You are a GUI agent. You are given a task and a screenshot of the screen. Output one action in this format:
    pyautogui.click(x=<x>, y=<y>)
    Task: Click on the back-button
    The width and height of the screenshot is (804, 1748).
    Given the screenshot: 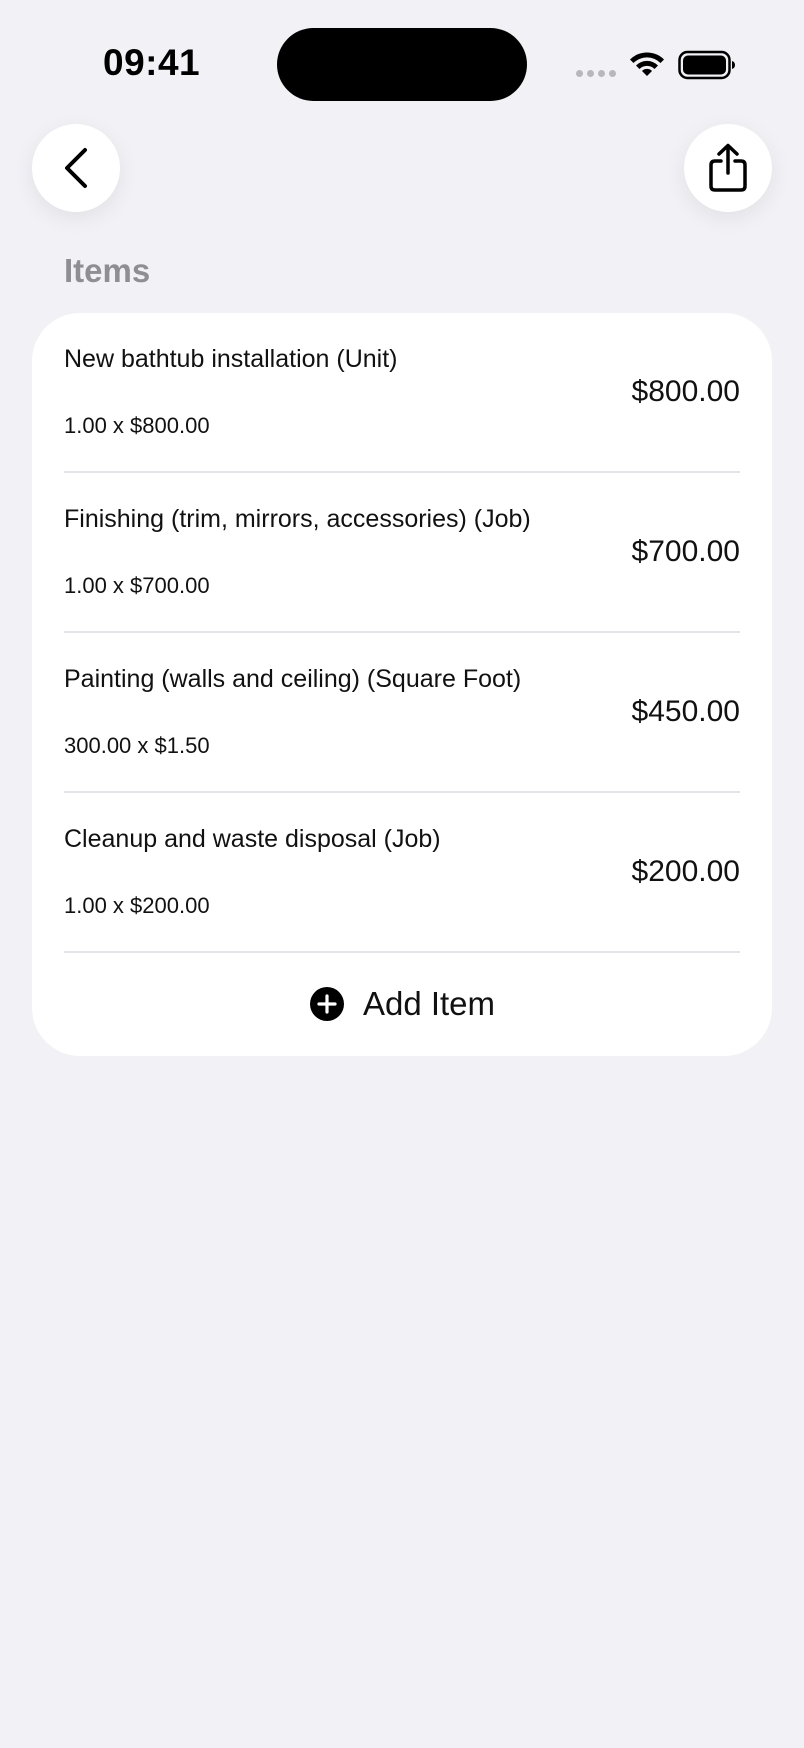 What is the action you would take?
    pyautogui.click(x=76, y=168)
    